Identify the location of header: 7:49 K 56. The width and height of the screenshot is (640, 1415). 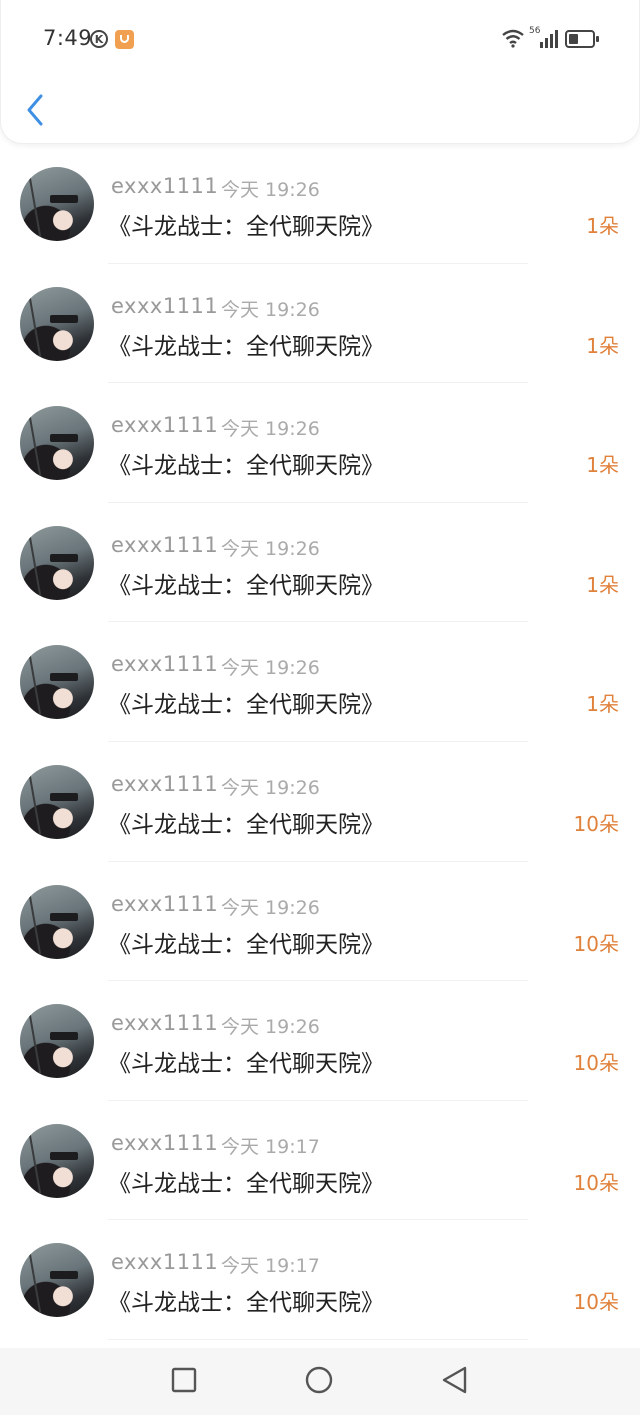
(320, 72).